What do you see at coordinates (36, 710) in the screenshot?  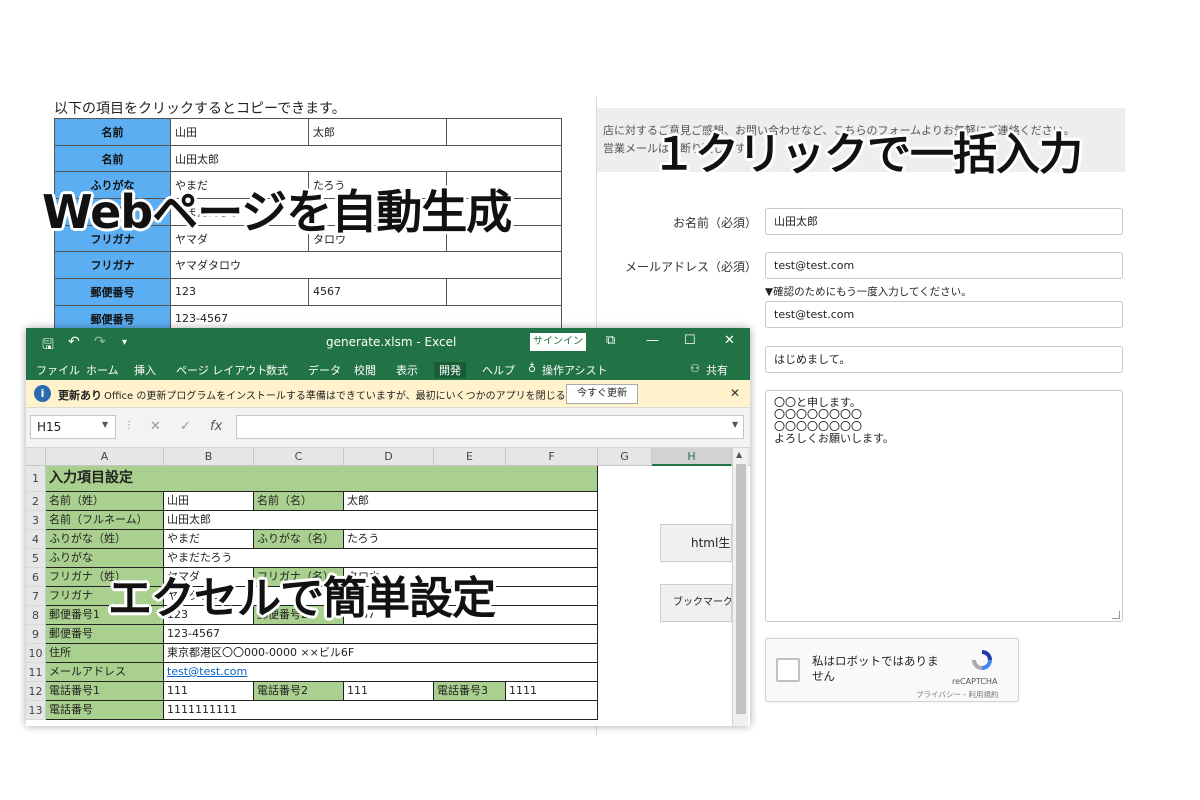 I see `row-header: 13` at bounding box center [36, 710].